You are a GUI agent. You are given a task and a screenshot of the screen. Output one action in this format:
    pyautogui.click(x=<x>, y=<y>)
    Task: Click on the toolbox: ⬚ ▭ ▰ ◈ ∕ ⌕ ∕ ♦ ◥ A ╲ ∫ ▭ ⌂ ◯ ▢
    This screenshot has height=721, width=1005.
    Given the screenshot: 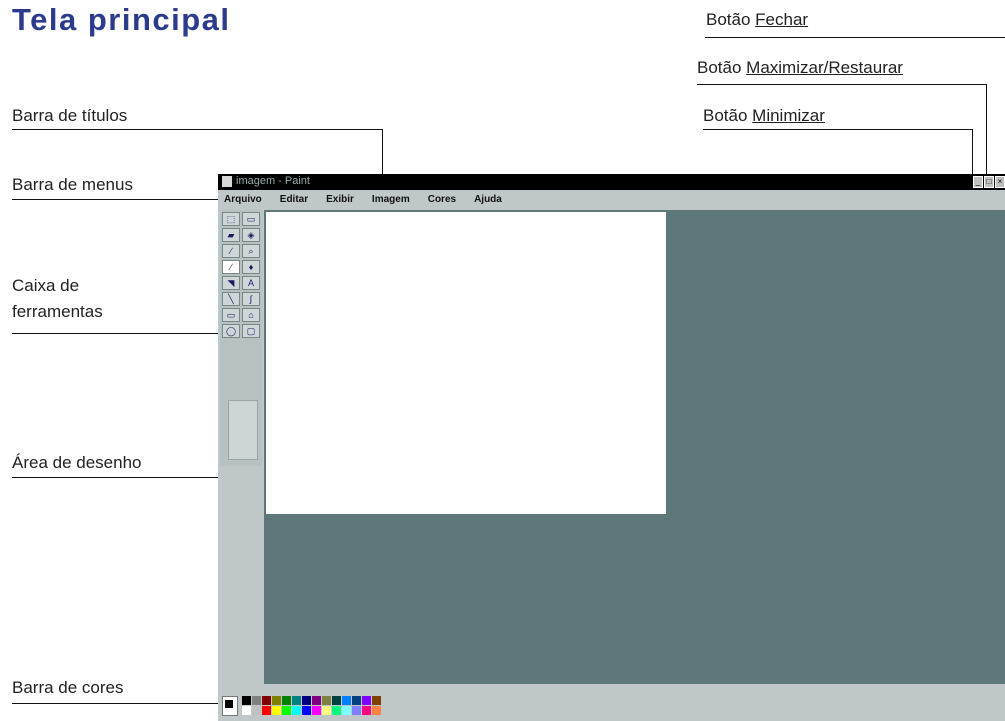 What is the action you would take?
    pyautogui.click(x=241, y=338)
    